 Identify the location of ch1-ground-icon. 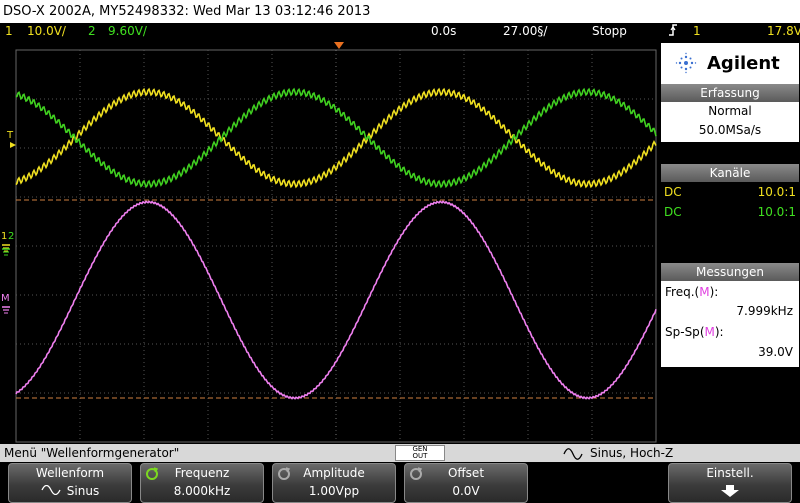
(6, 248).